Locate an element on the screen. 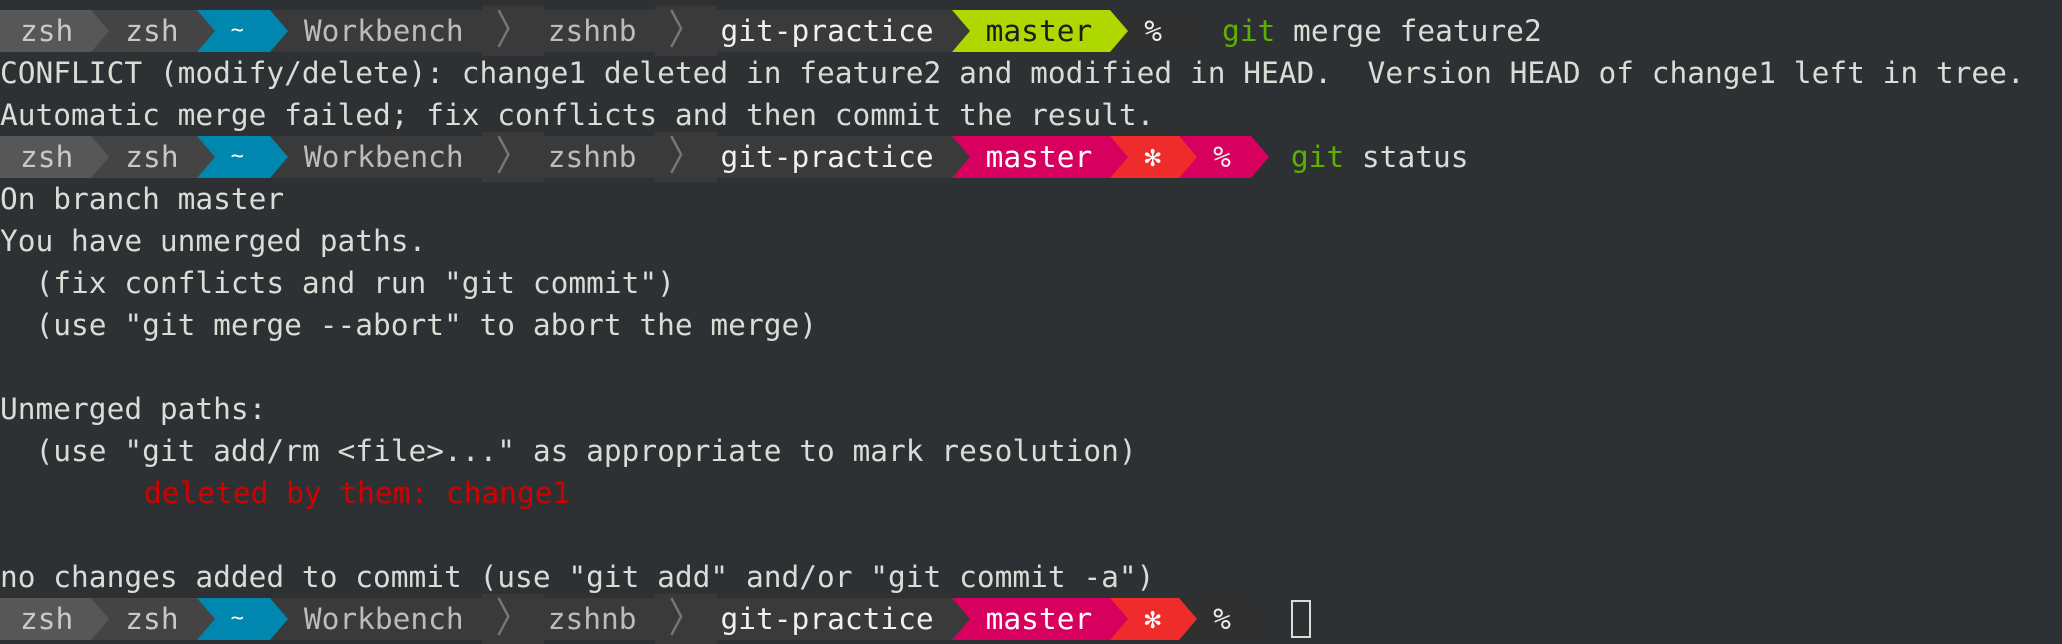  command-line: git merge feature2 is located at coordinates (1362, 31).